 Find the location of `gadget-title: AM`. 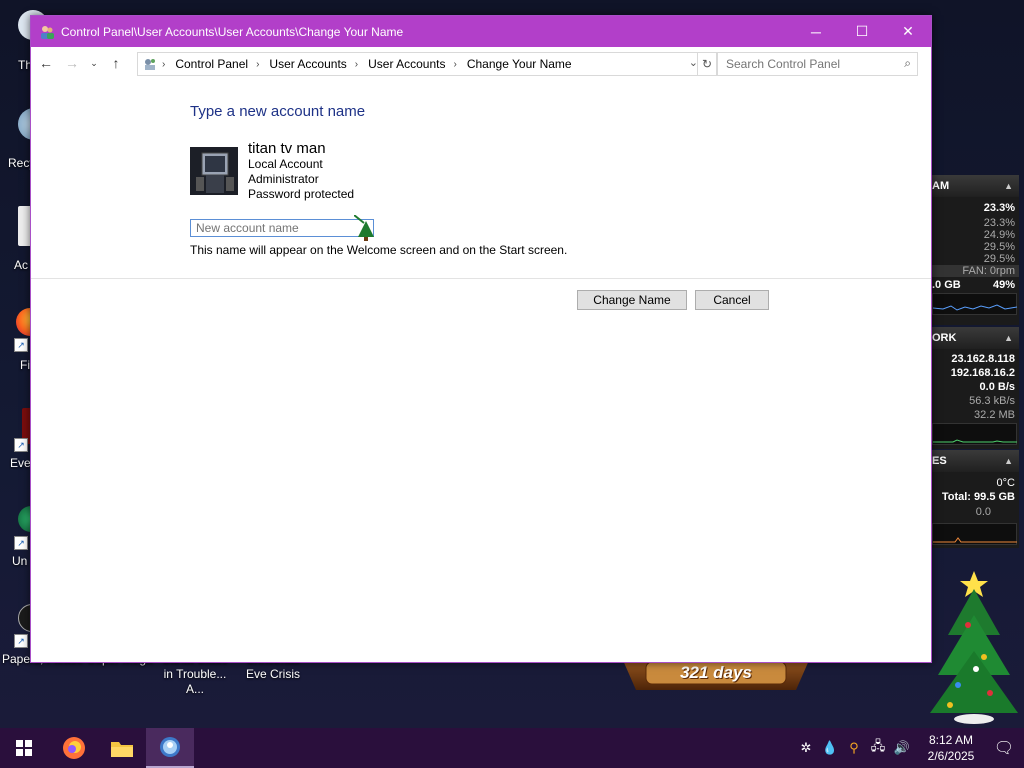

gadget-title: AM is located at coordinates (941, 186).